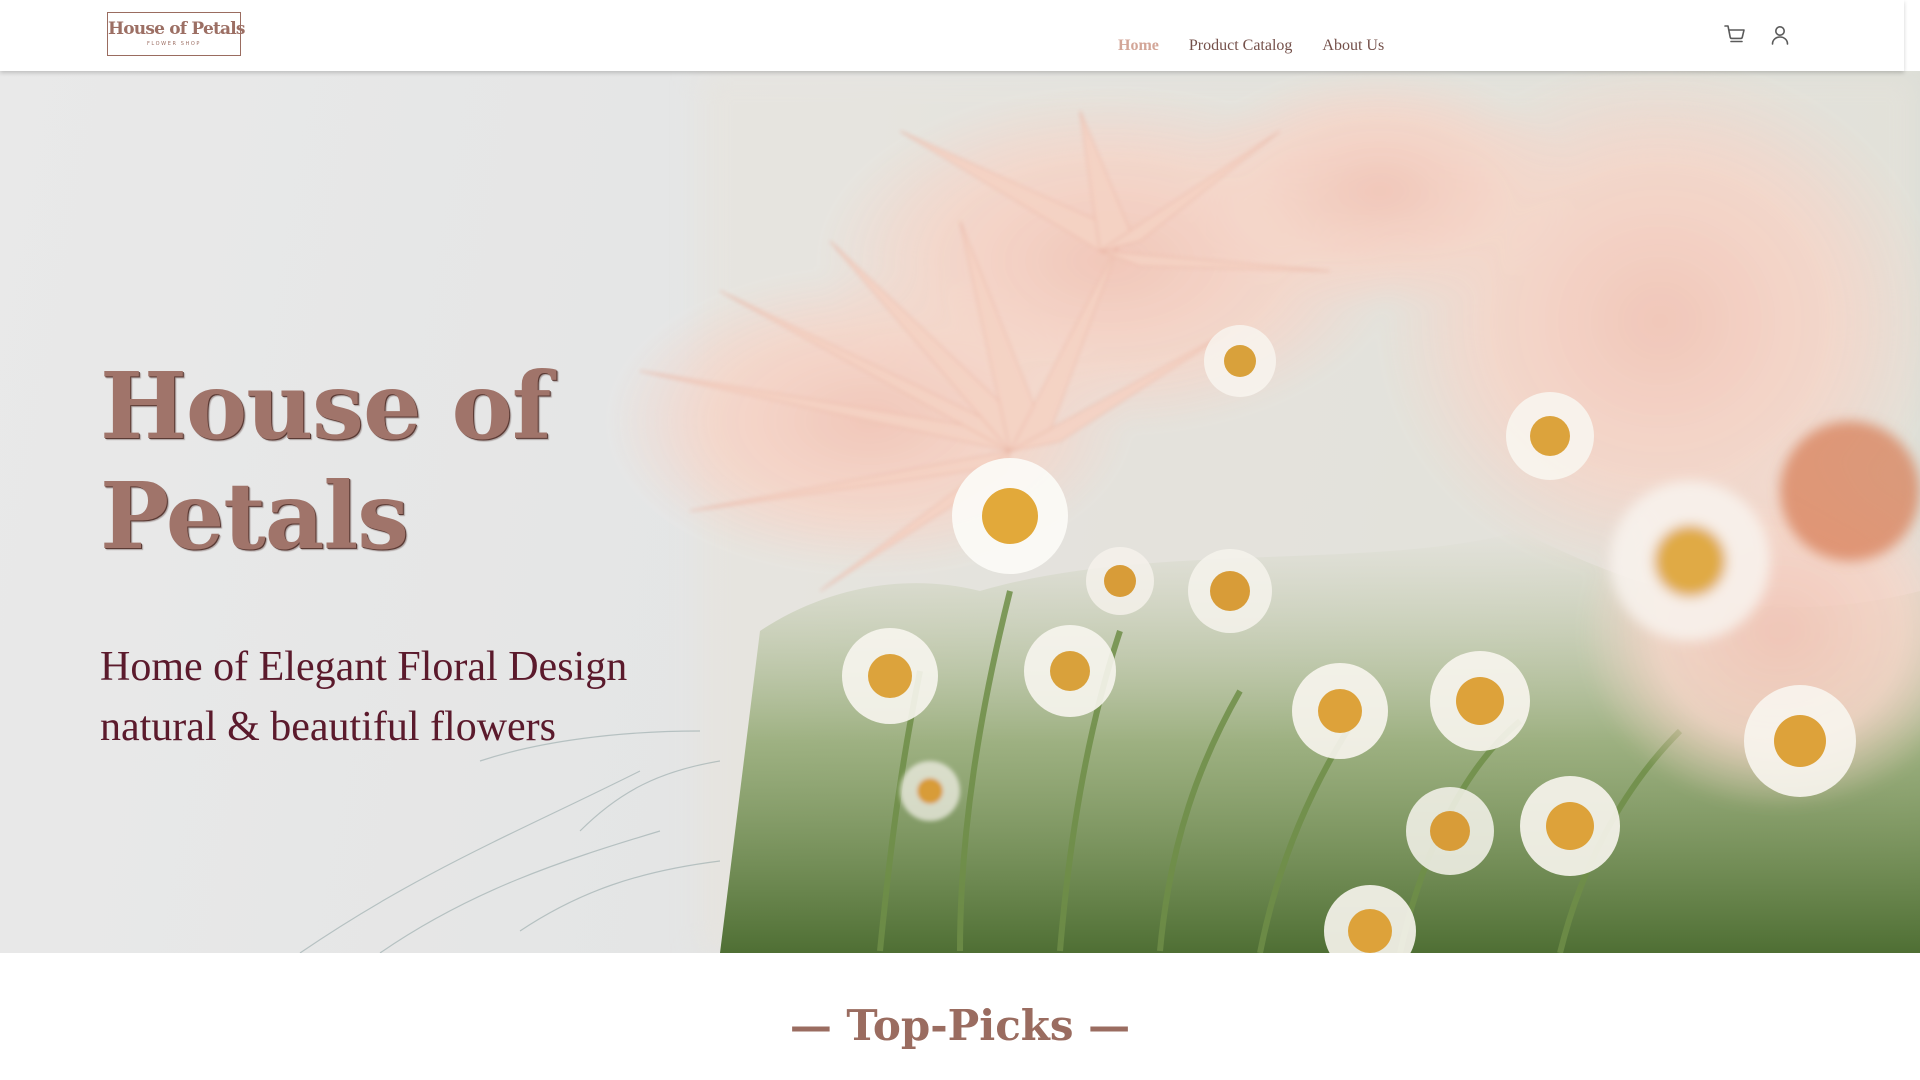 The image size is (1920, 1080). What do you see at coordinates (1353, 46) in the screenshot?
I see `nav-about-us: About Us` at bounding box center [1353, 46].